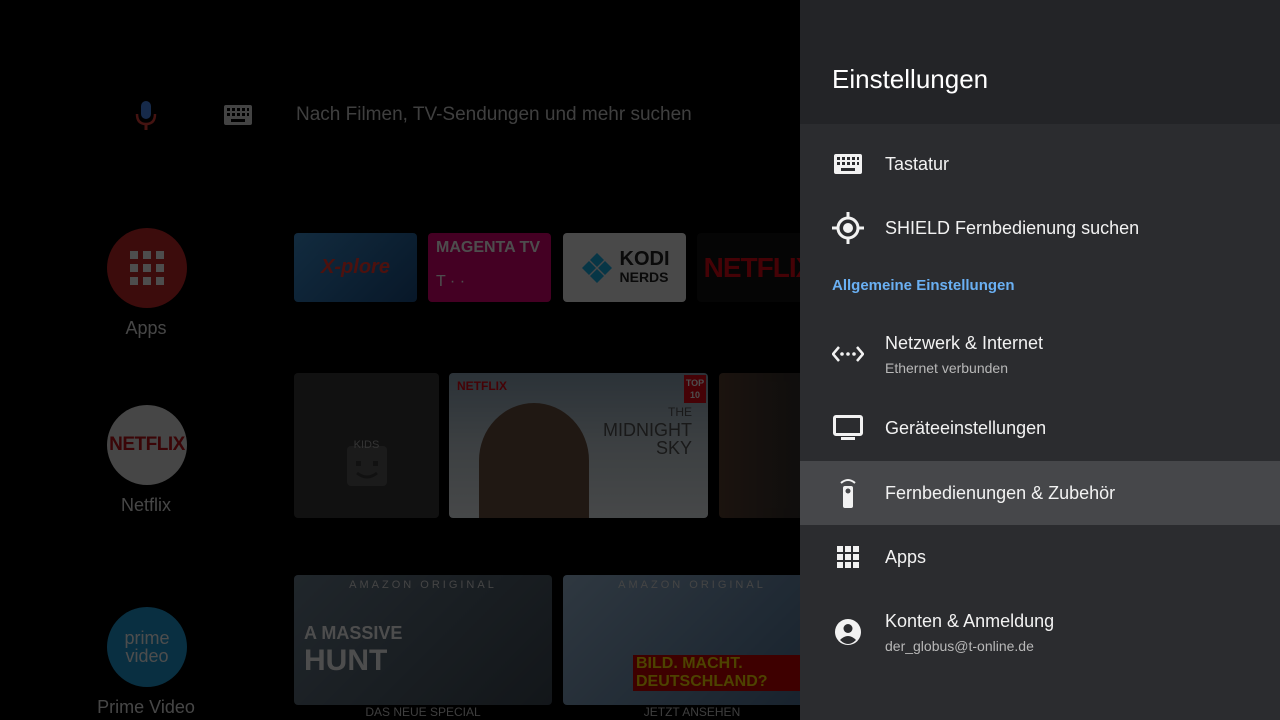 The width and height of the screenshot is (1280, 720). I want to click on app-tile-netflix: NETFLIX, so click(748, 267).